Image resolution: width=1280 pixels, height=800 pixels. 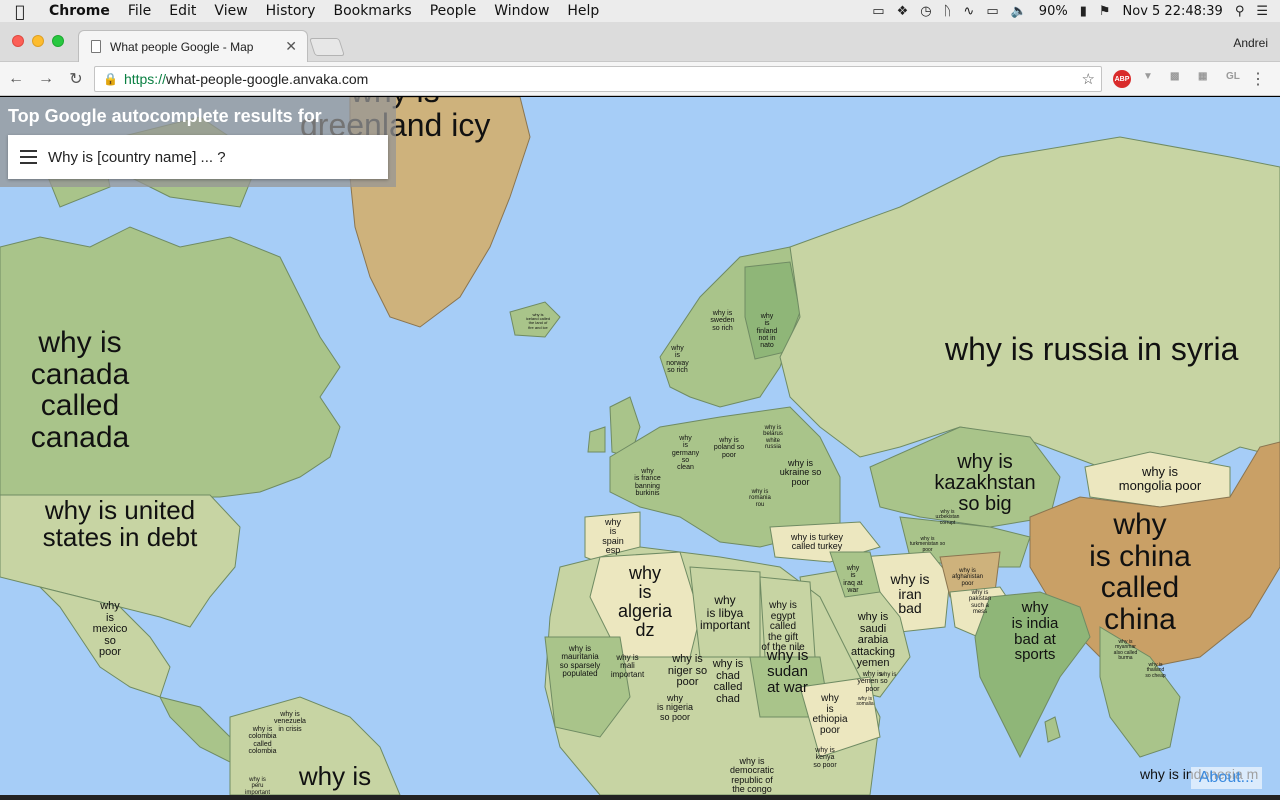 I want to click on hamburger-menu-icon, so click(x=28, y=157).